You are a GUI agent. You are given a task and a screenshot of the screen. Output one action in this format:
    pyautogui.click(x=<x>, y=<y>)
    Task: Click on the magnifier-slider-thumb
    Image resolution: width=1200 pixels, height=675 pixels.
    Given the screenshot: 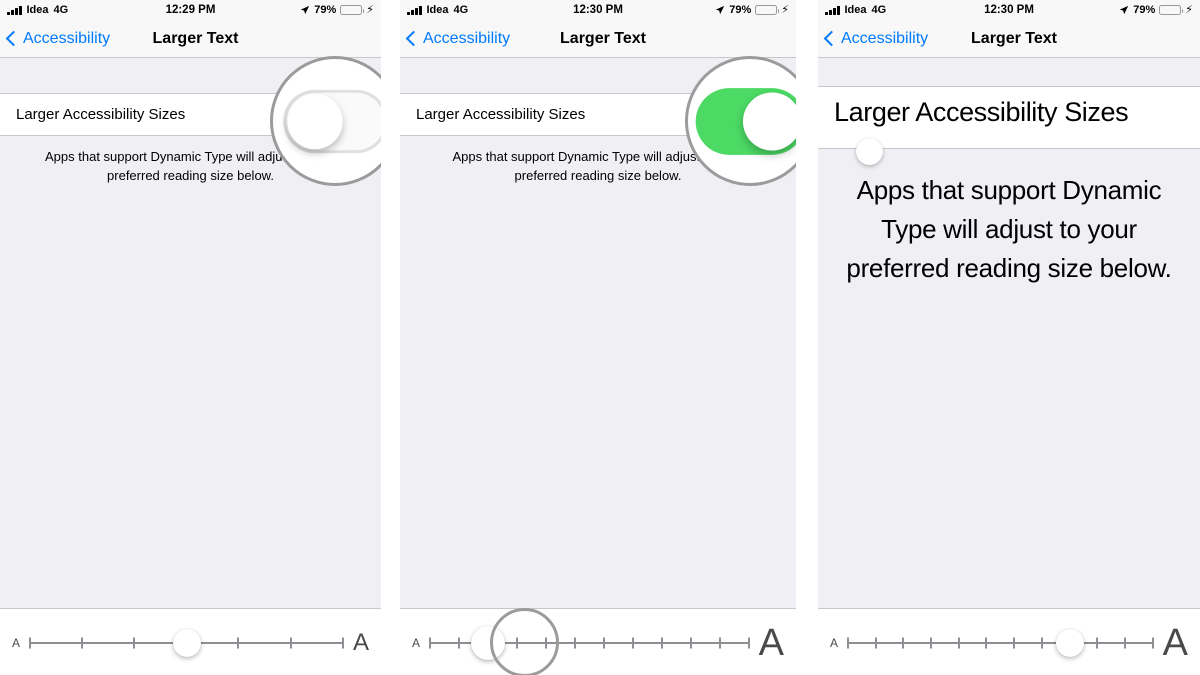 What is the action you would take?
    pyautogui.click(x=524, y=641)
    